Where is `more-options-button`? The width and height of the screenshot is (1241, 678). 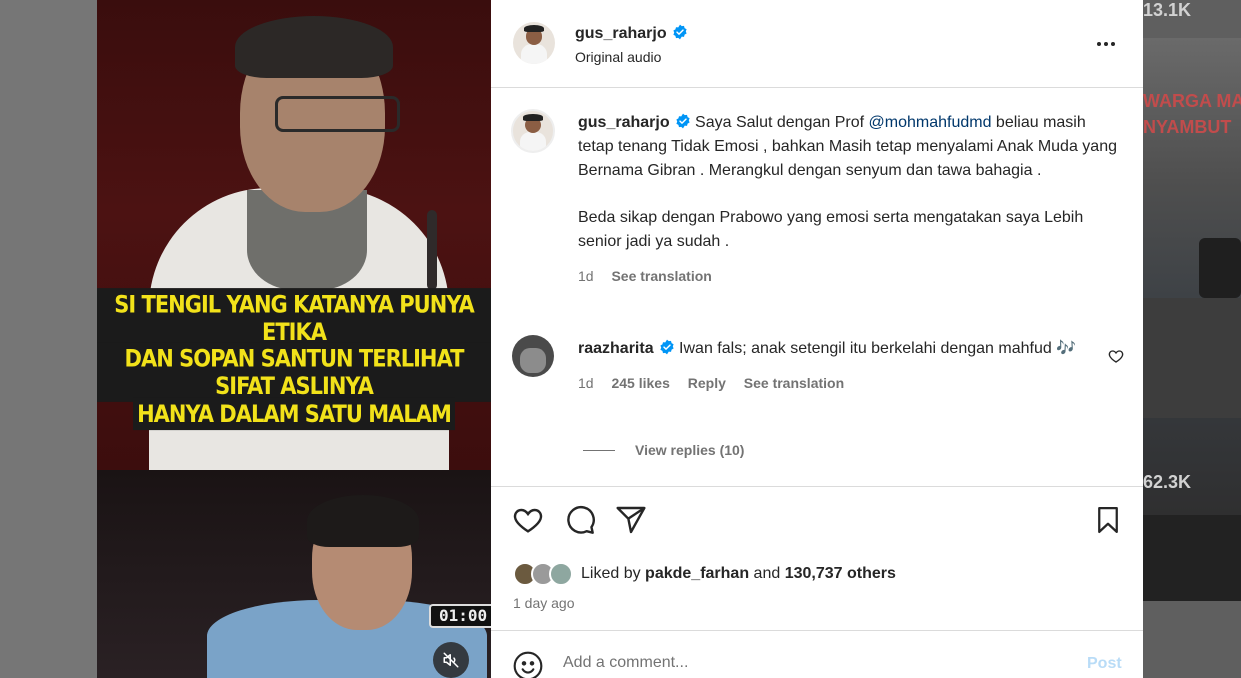 more-options-button is located at coordinates (1106, 44).